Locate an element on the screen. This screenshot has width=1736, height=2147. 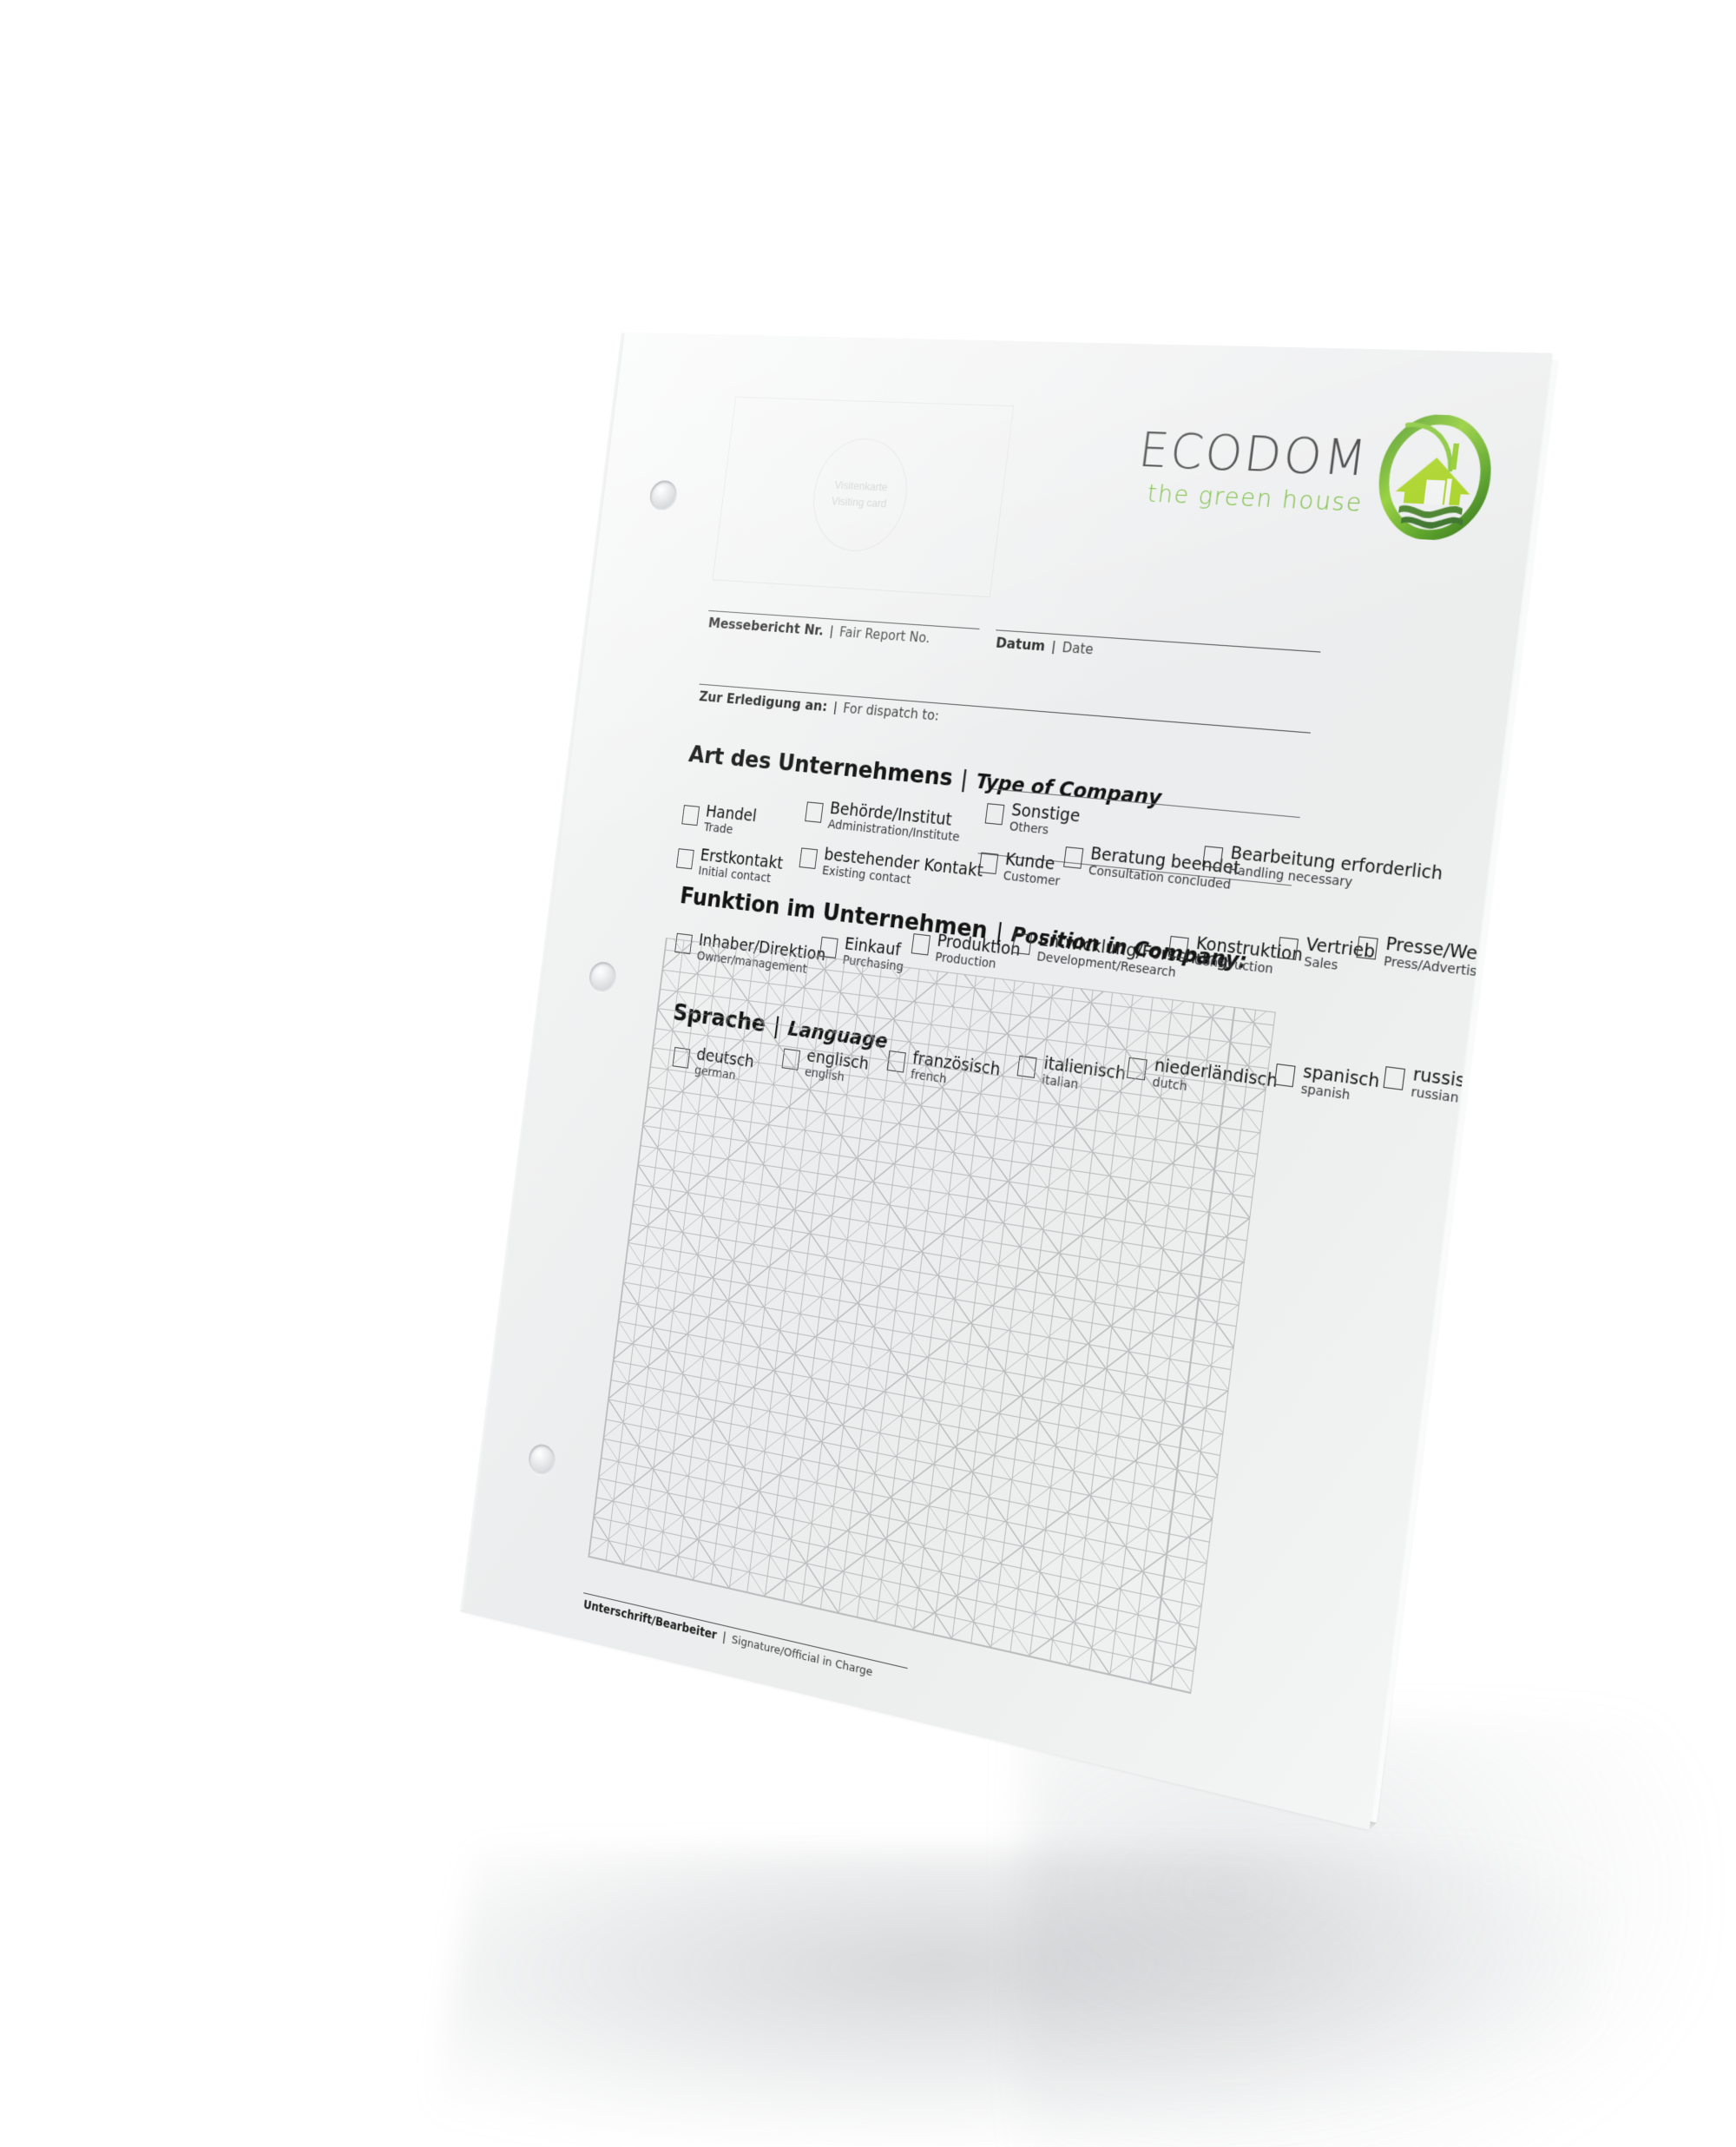
checkbox-russisch: russisch russian is located at coordinates (1435, 1085).